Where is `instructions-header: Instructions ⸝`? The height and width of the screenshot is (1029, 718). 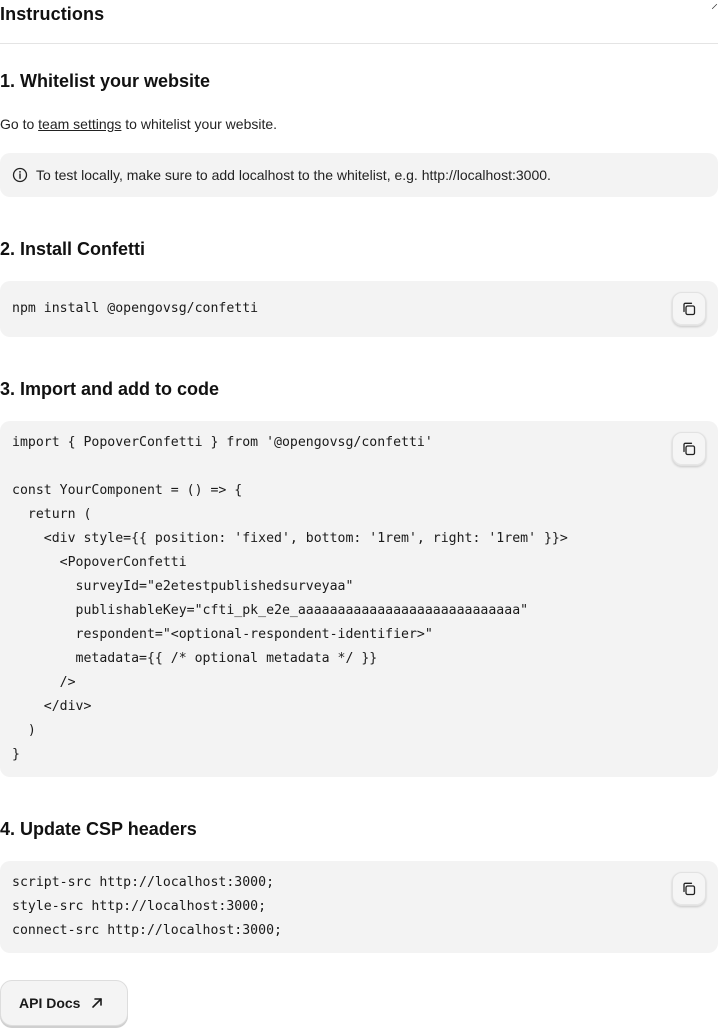 instructions-header: Instructions ⸝ is located at coordinates (359, 22).